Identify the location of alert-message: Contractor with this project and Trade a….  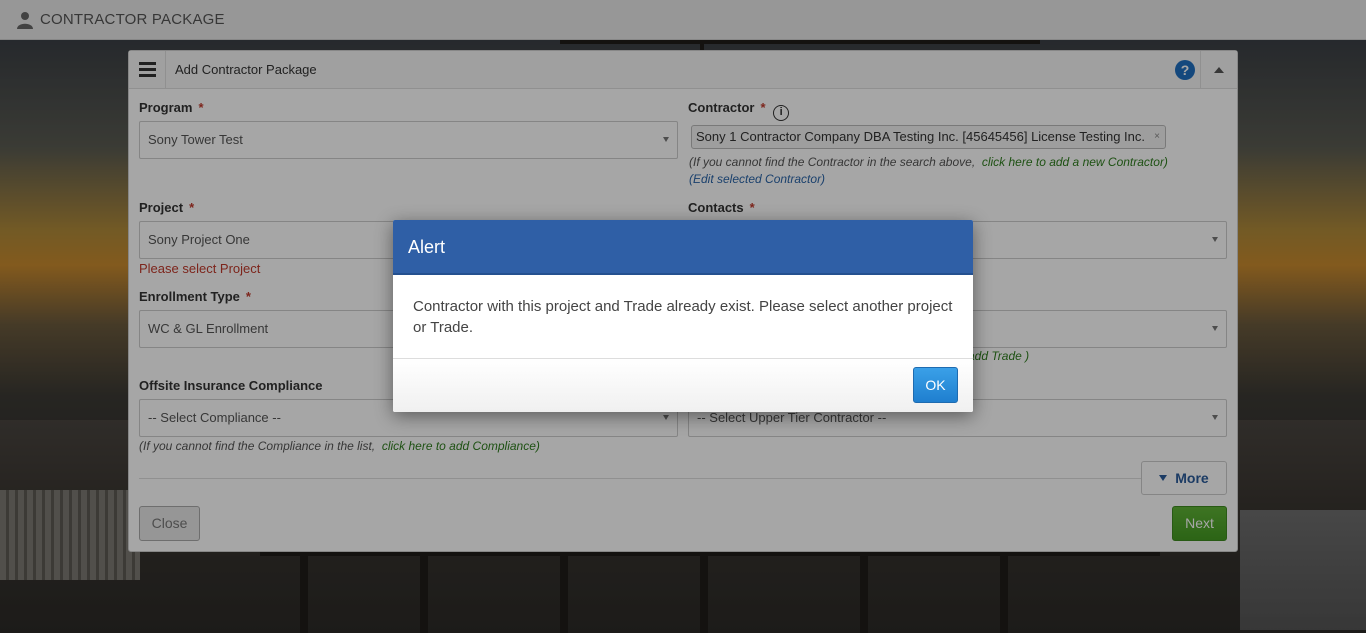
(683, 317).